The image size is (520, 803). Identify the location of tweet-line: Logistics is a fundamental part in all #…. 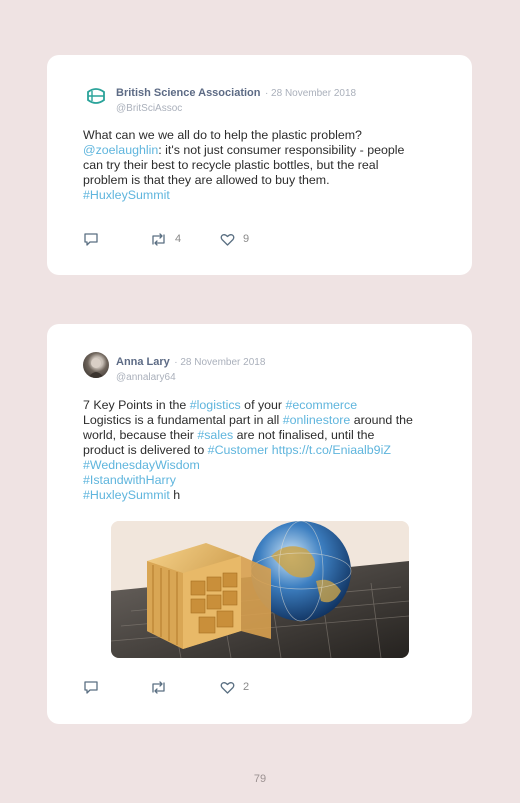
(263, 420).